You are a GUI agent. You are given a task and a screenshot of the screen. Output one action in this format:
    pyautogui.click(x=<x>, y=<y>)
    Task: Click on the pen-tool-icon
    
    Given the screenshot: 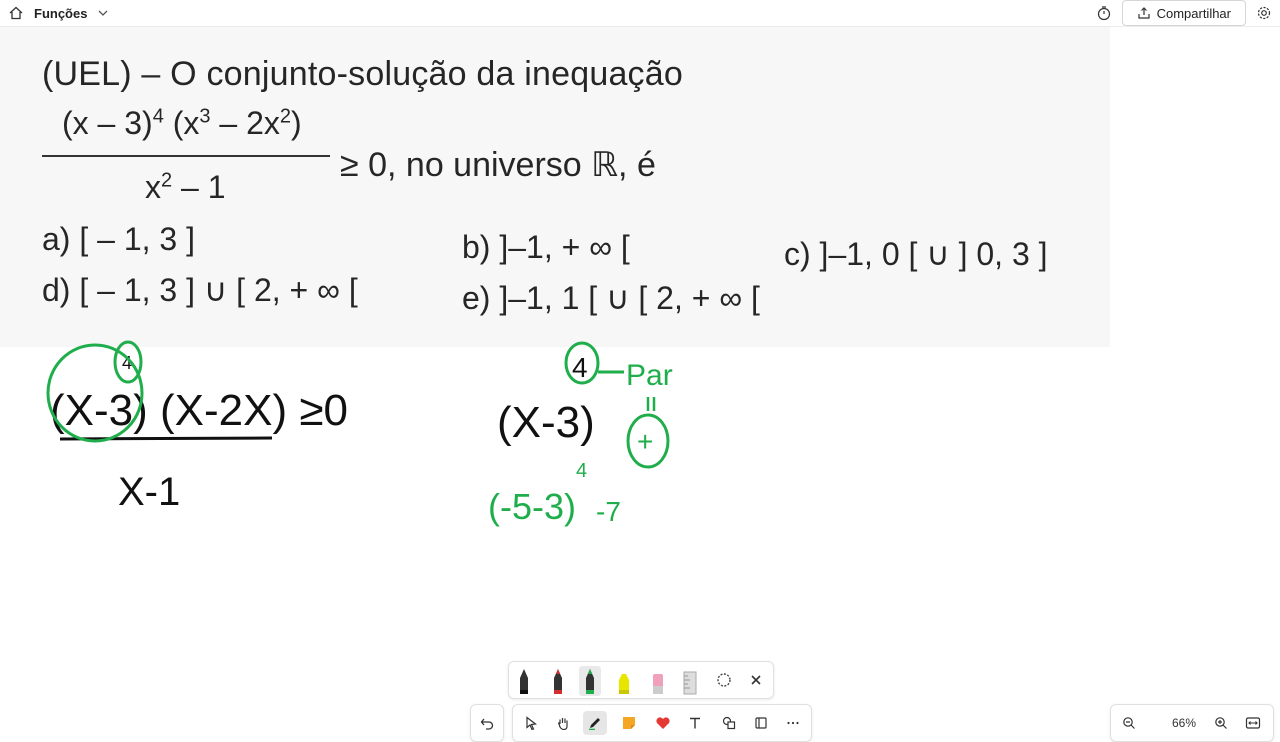 What is the action you would take?
    pyautogui.click(x=595, y=723)
    